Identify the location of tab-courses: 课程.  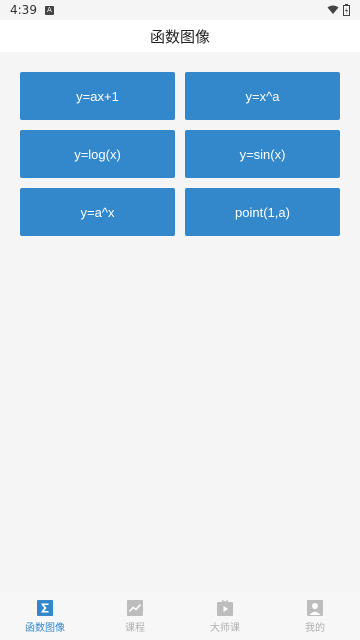
(135, 616).